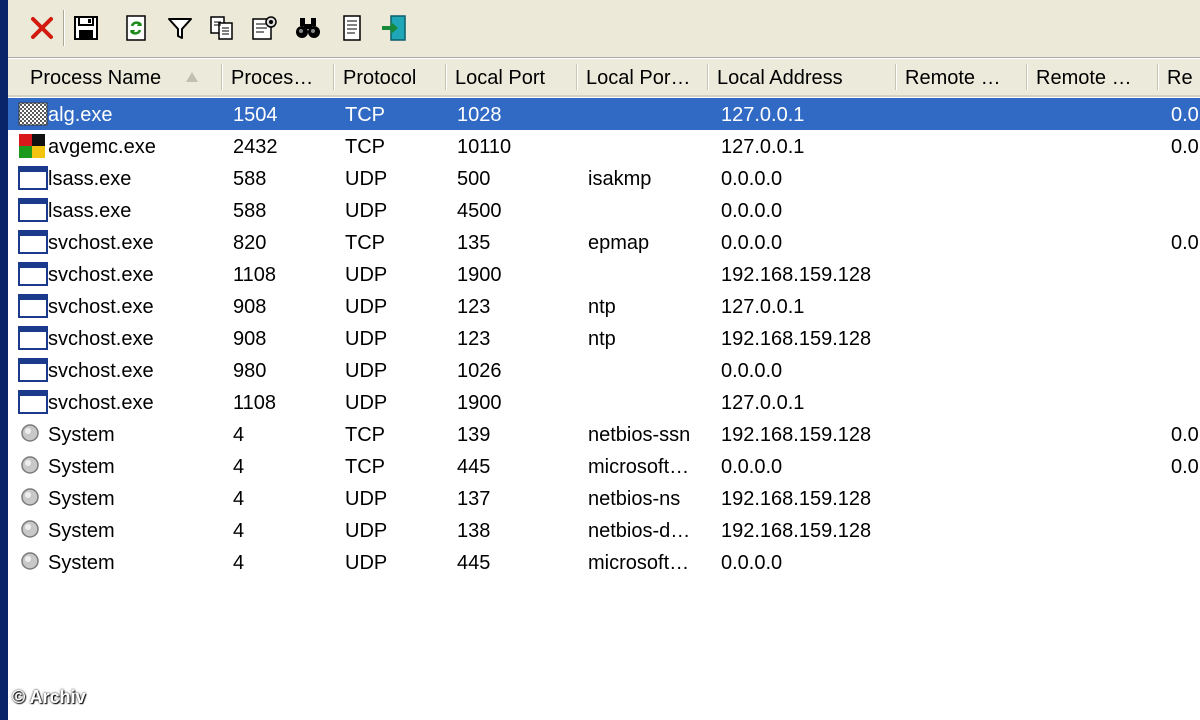 This screenshot has height=720, width=1200. I want to click on cell-local-port: 138, so click(474, 531).